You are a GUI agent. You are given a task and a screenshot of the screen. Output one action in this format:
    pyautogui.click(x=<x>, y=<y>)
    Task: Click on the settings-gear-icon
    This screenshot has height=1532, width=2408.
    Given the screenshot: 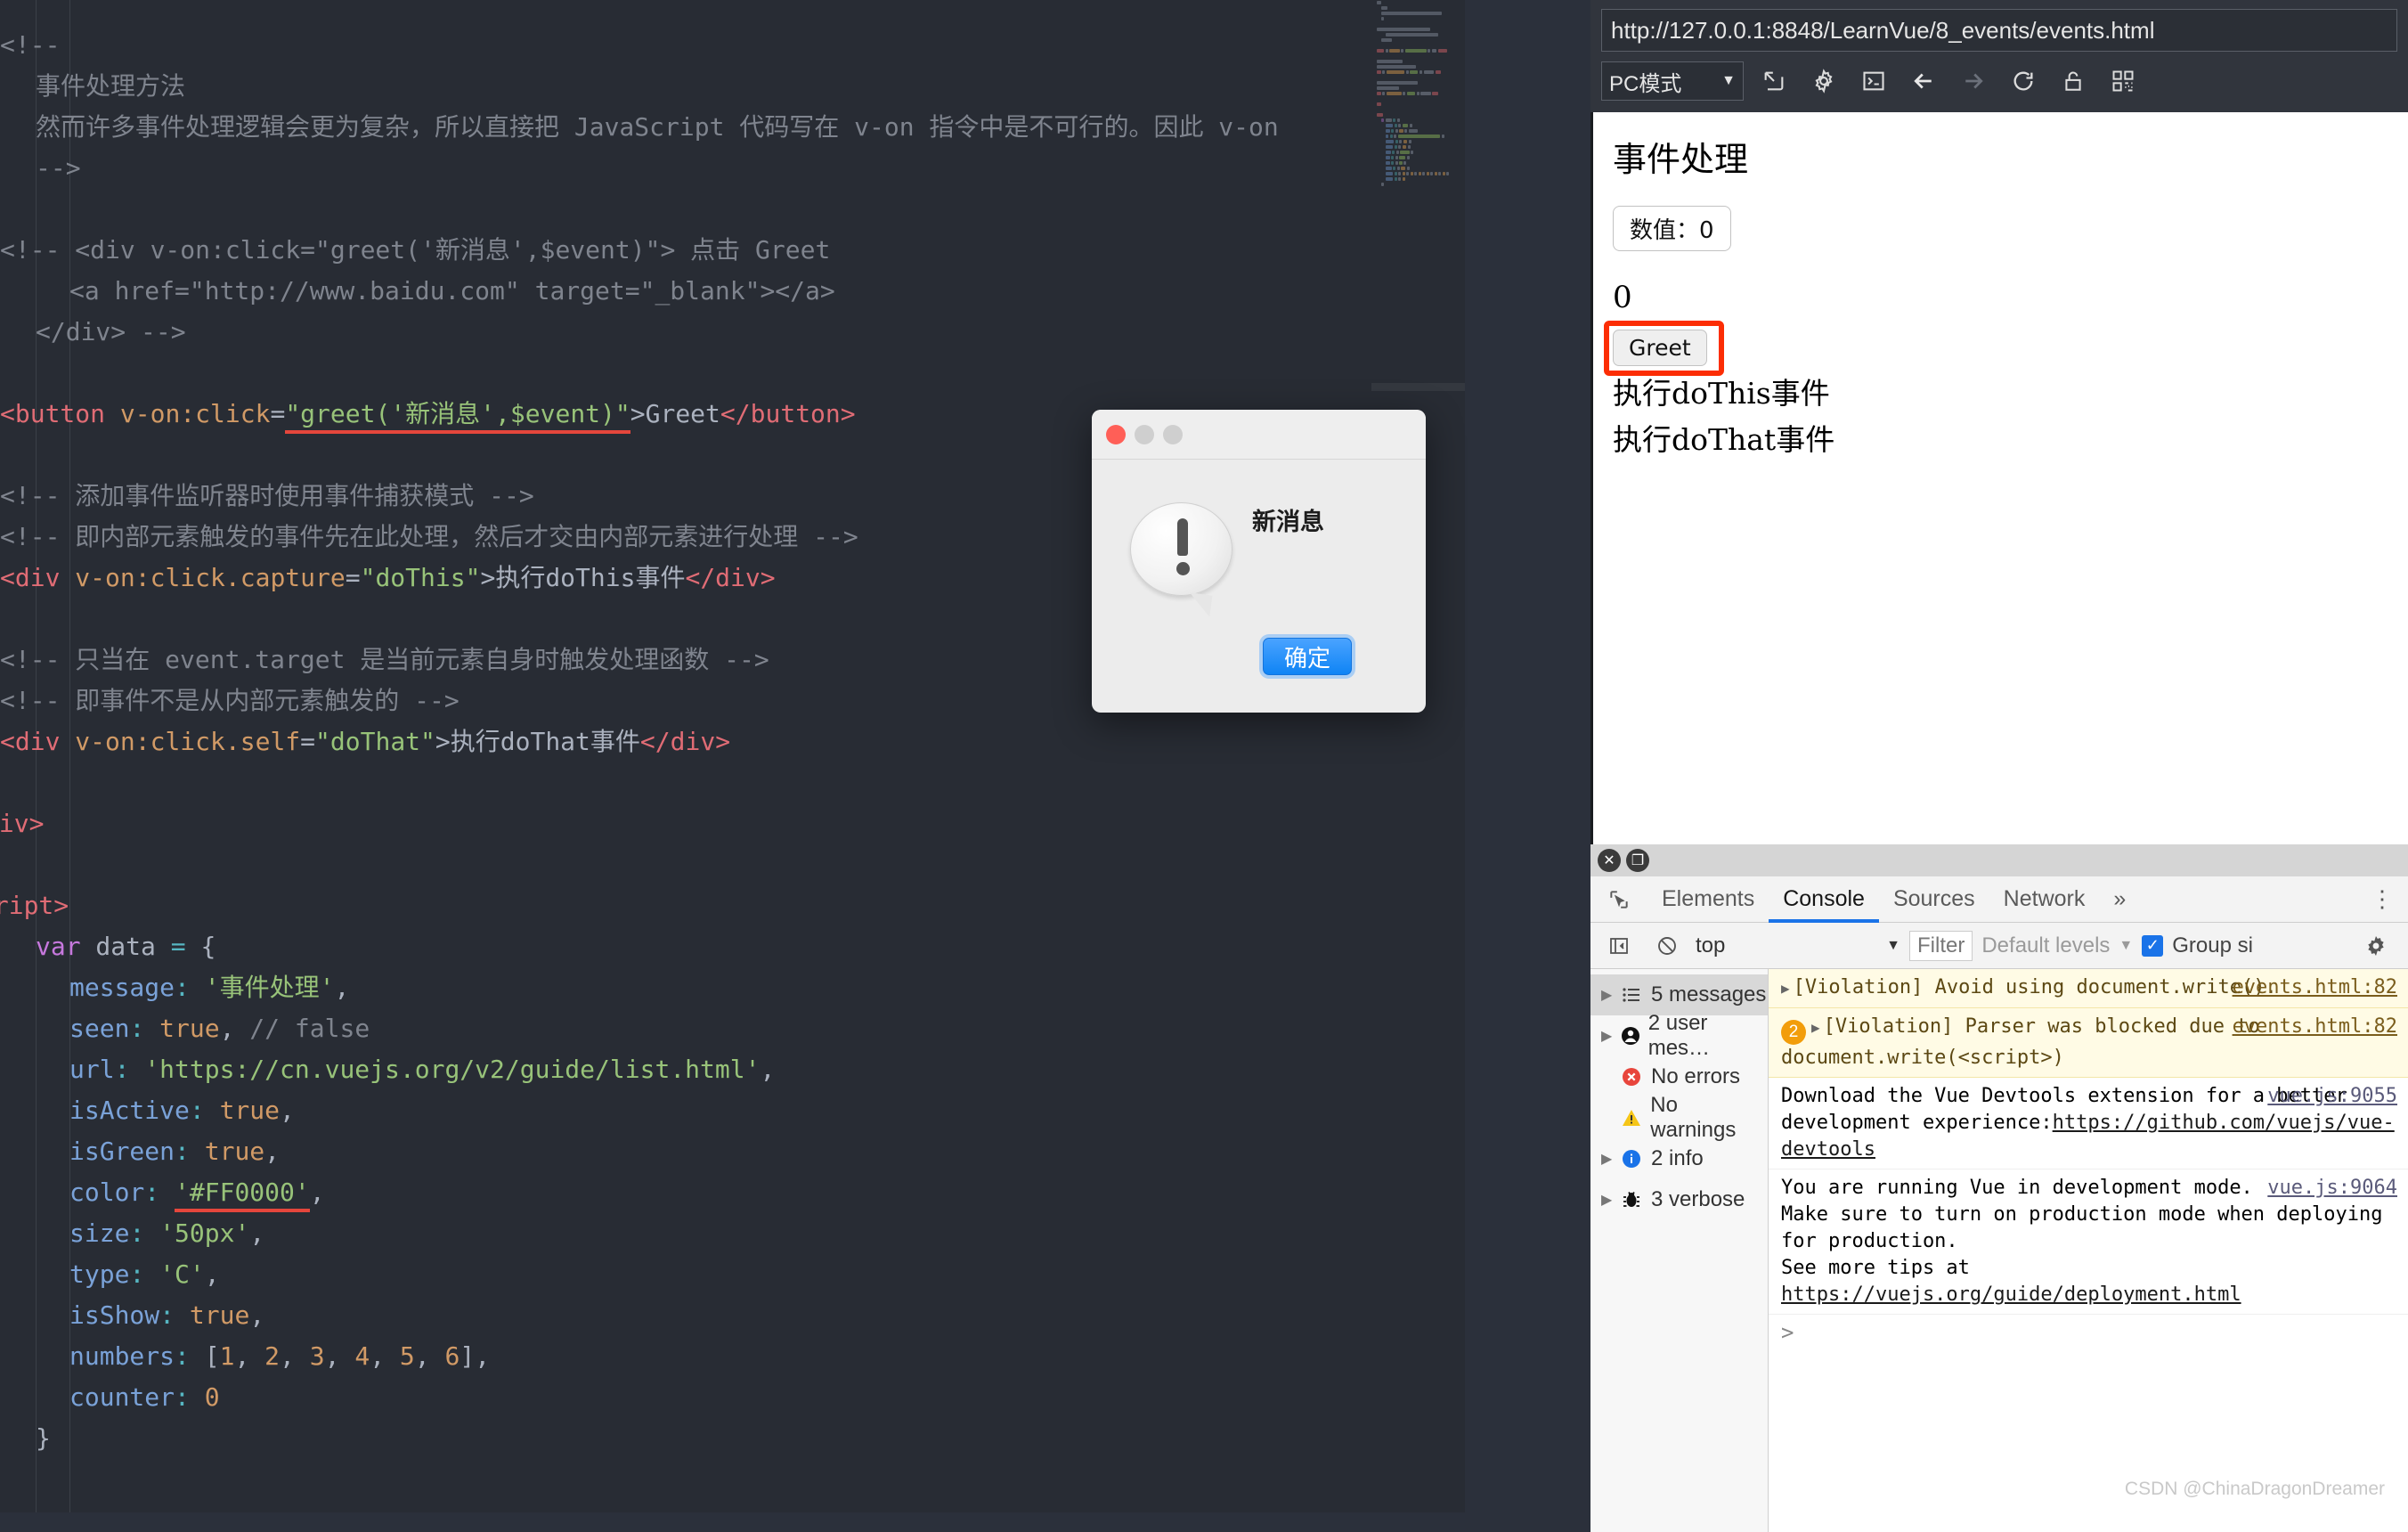 What is the action you would take?
    pyautogui.click(x=2376, y=946)
    